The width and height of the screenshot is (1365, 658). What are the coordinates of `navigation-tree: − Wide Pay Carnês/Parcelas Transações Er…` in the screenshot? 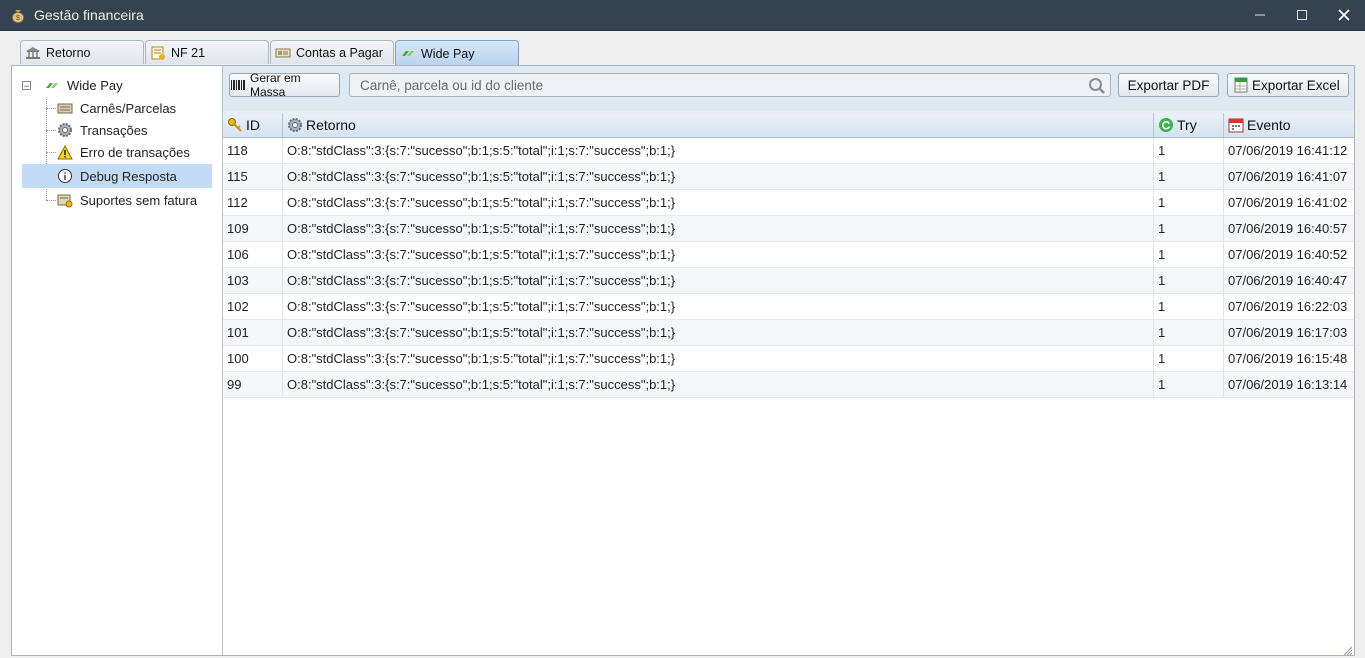 It's located at (117, 360).